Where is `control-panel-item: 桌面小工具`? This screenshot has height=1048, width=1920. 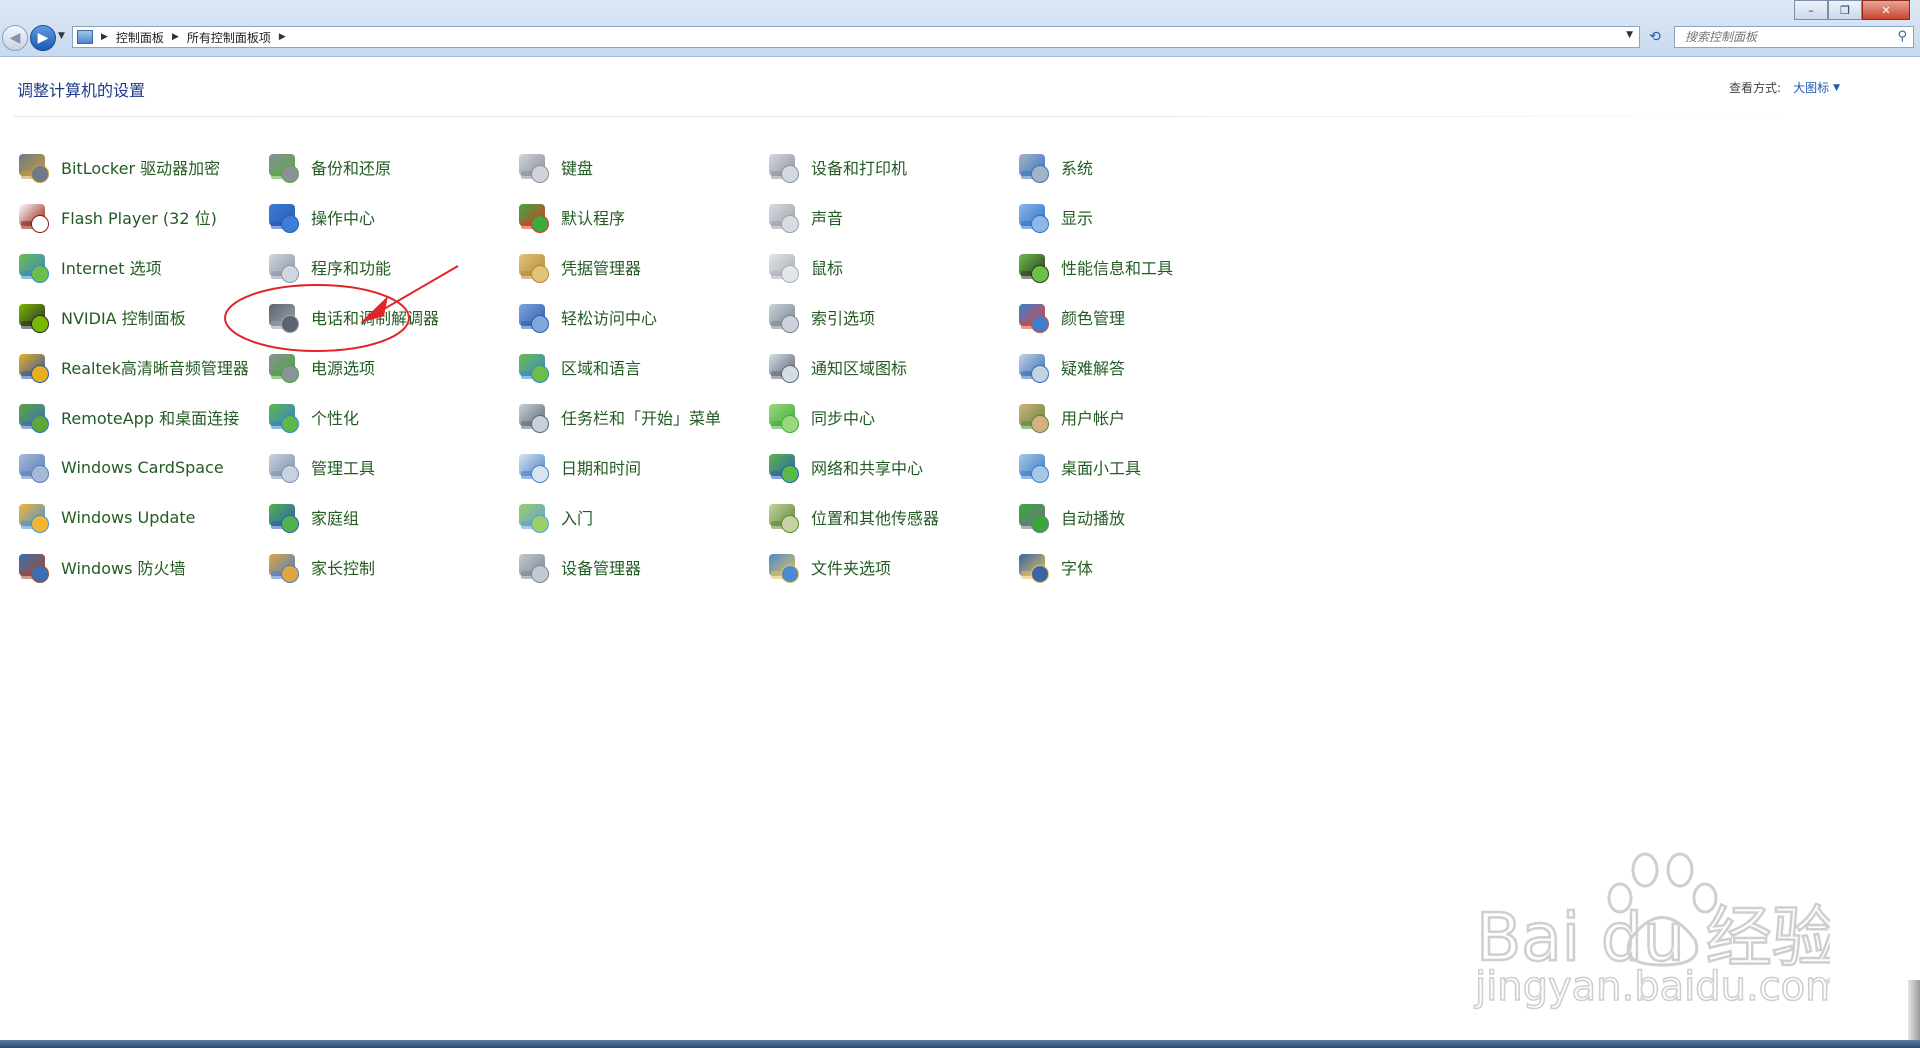
control-panel-item: 桌面小工具 is located at coordinates (1142, 467).